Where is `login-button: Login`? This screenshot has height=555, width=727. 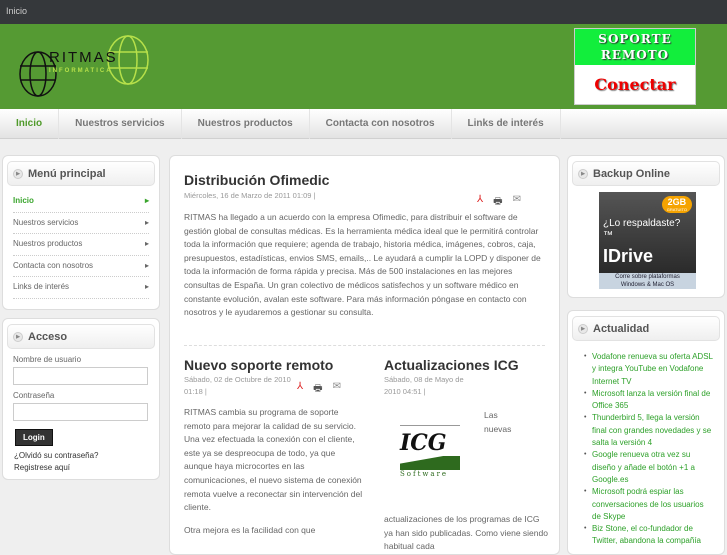
login-button: Login is located at coordinates (34, 437).